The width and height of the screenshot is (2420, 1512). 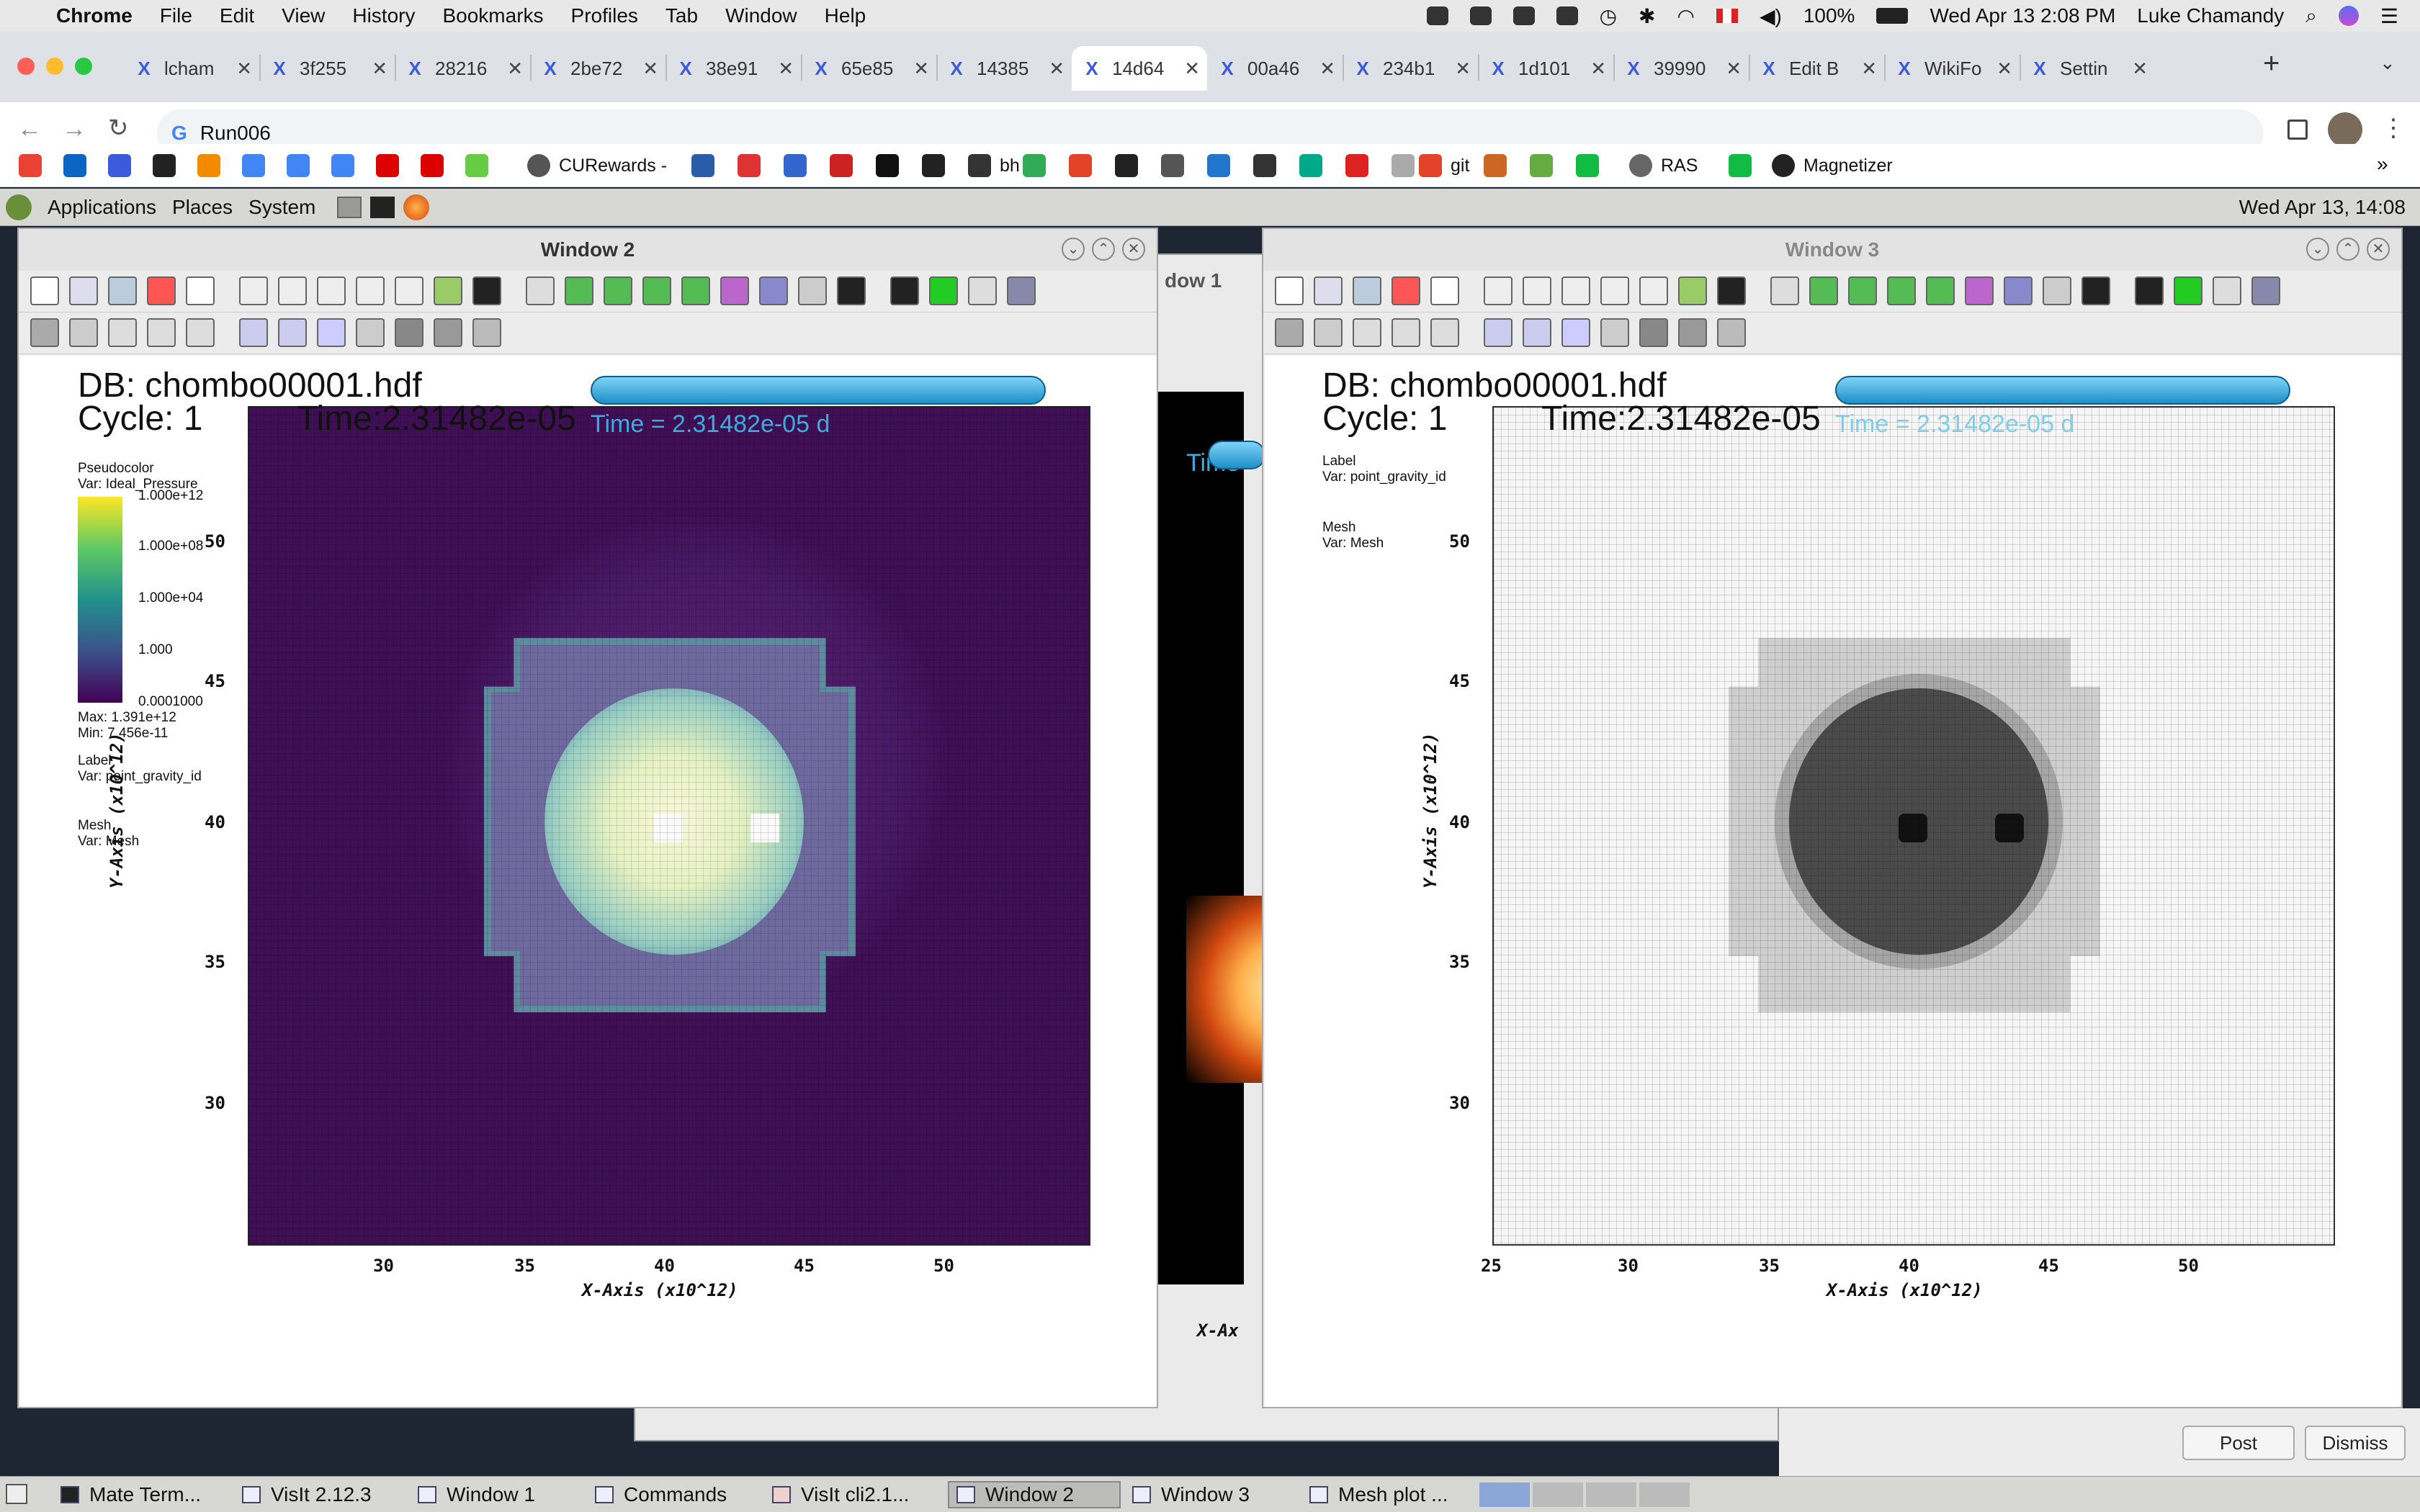 I want to click on window-title-bar: Window 3, so click(x=1832, y=250).